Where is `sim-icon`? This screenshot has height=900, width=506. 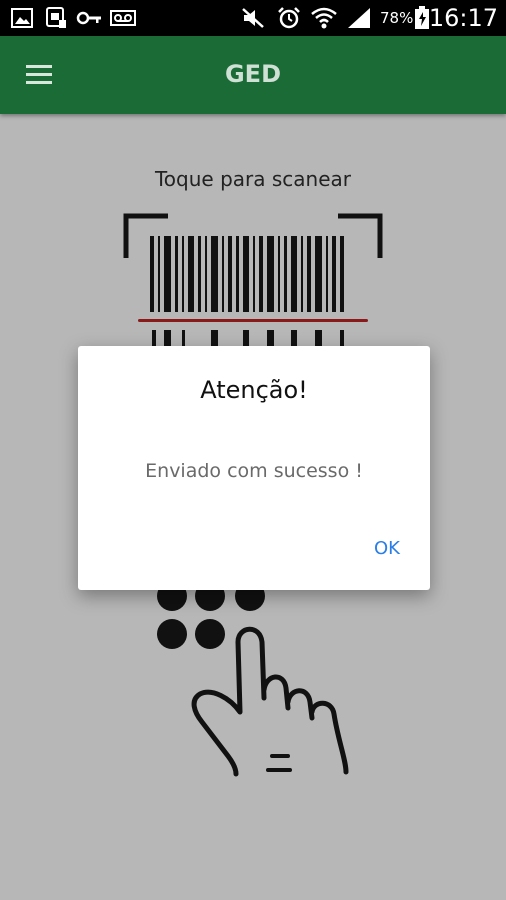 sim-icon is located at coordinates (56, 17).